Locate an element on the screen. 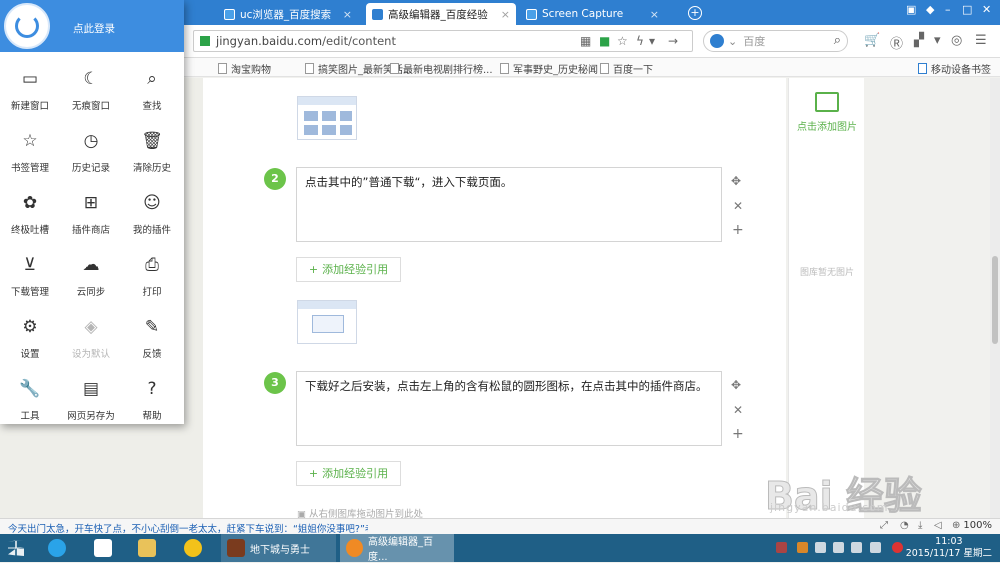 This screenshot has height=563, width=1000. start-button is located at coordinates (16, 548).